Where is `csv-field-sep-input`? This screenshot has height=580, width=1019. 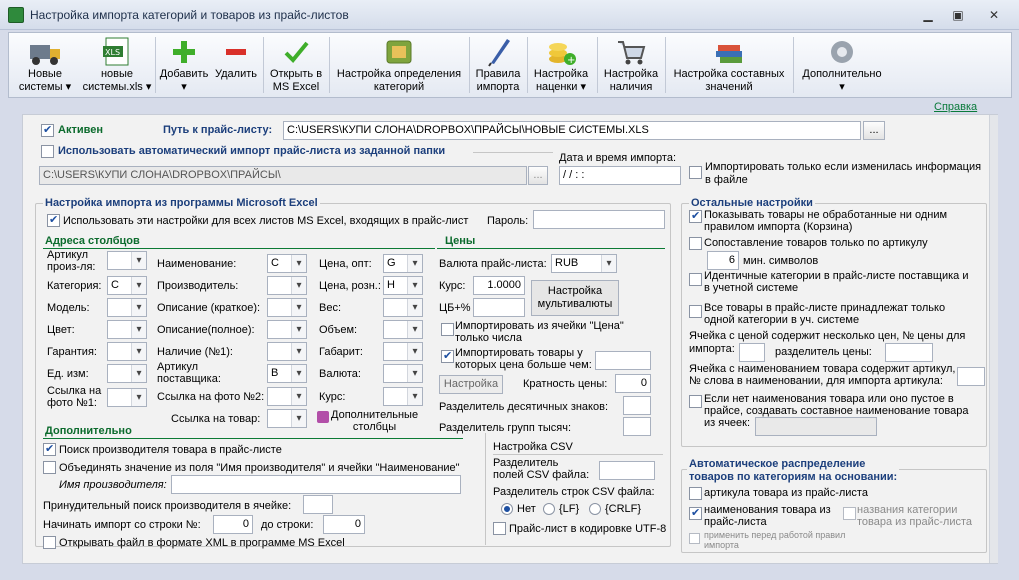
csv-field-sep-input is located at coordinates (627, 470).